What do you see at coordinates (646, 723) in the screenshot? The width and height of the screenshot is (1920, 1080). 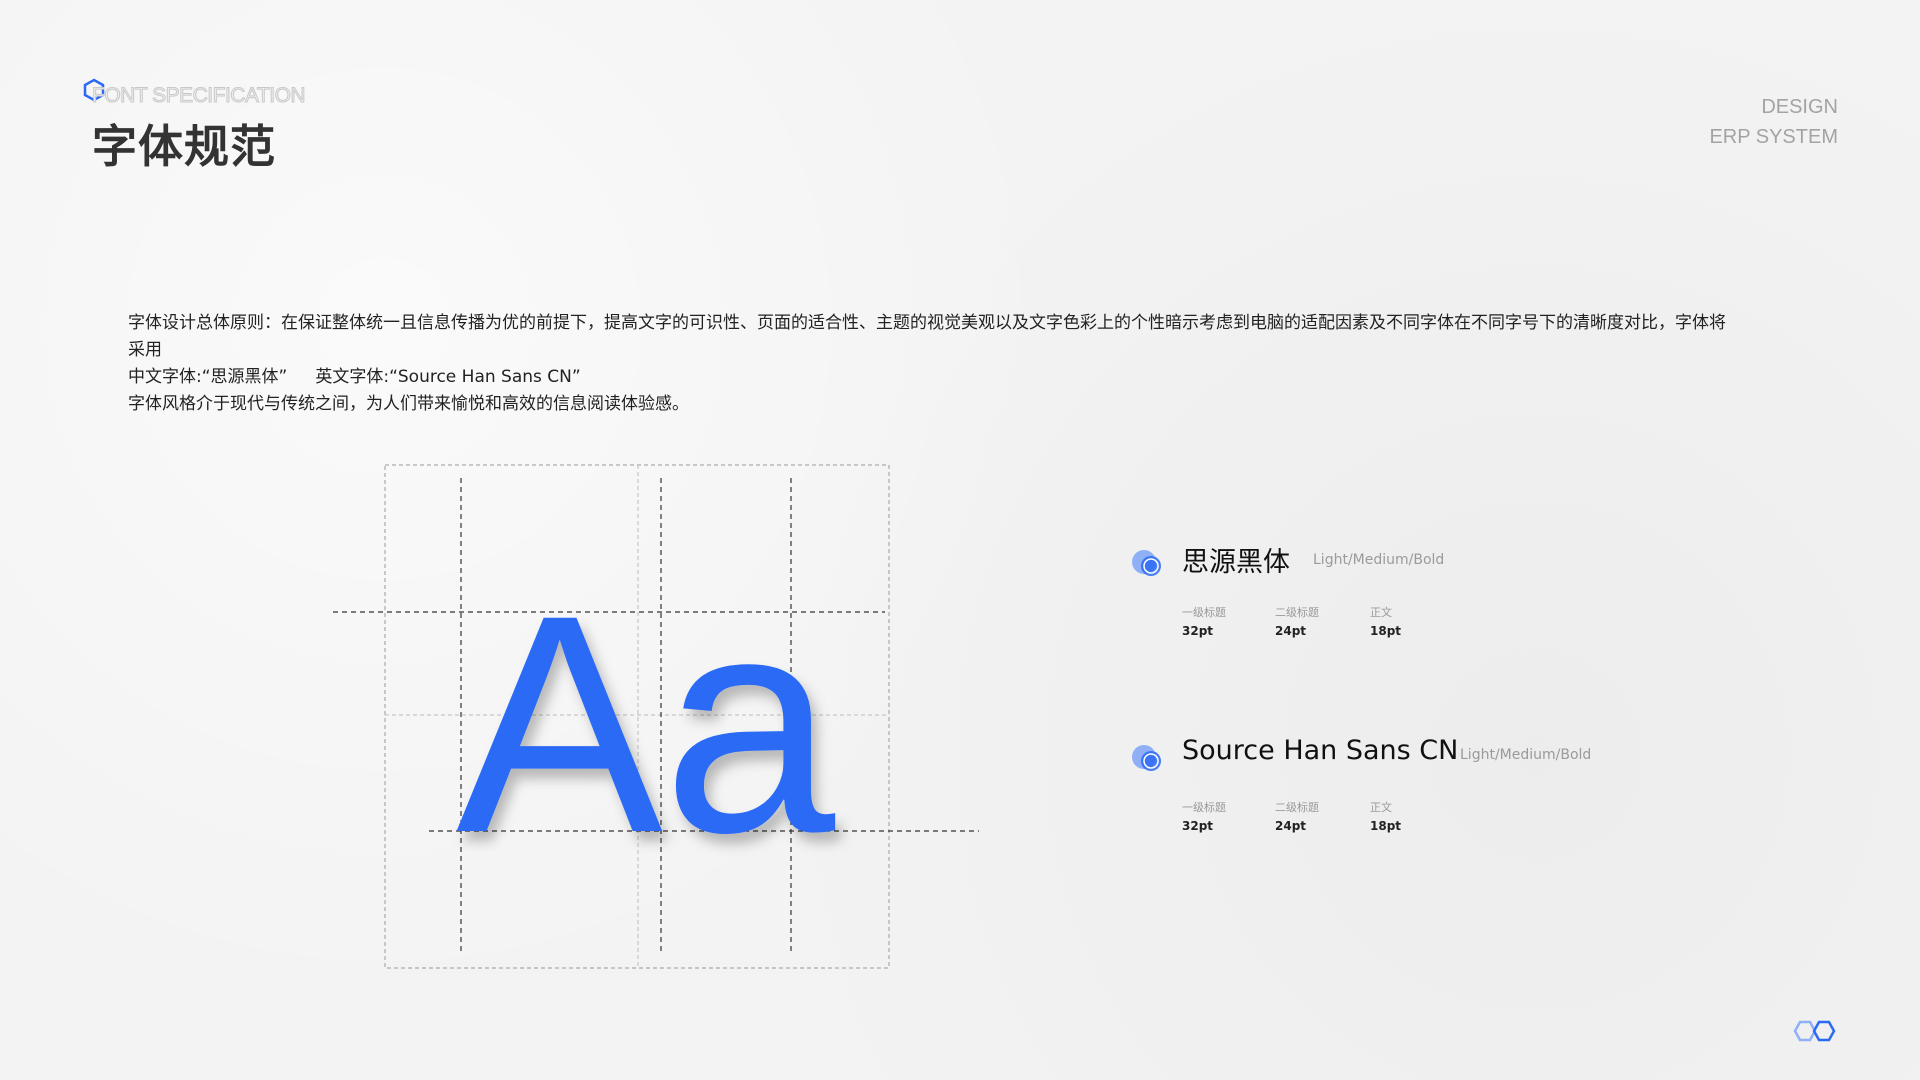 I see `specimen-glyphs: Aa` at bounding box center [646, 723].